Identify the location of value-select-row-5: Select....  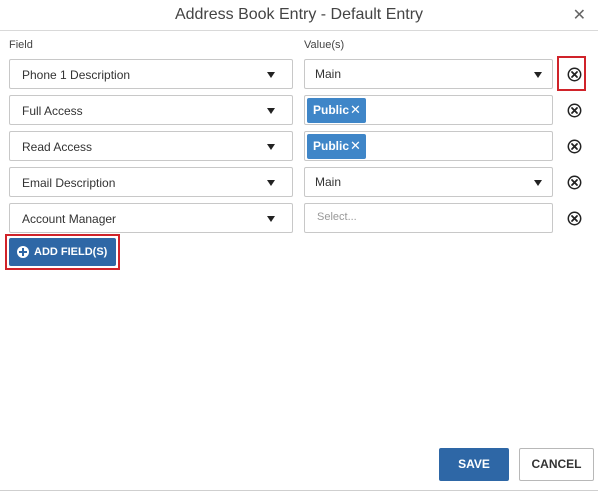
(428, 218).